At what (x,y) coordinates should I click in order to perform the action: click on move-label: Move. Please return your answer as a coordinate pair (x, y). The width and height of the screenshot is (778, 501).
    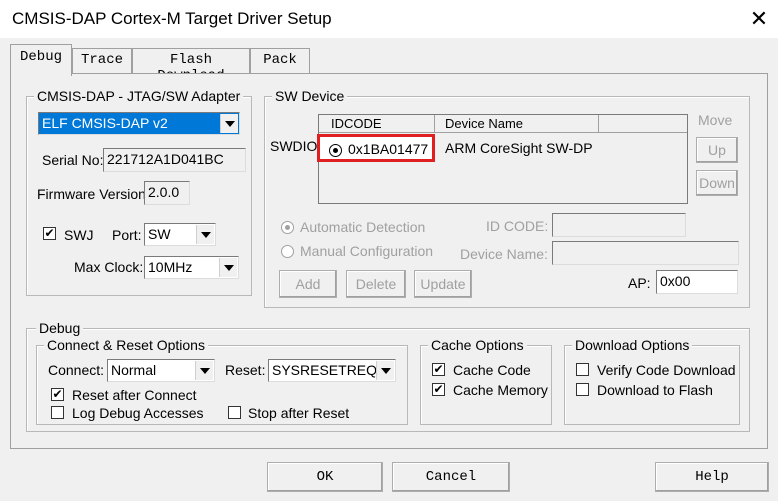
    Looking at the image, I should click on (715, 120).